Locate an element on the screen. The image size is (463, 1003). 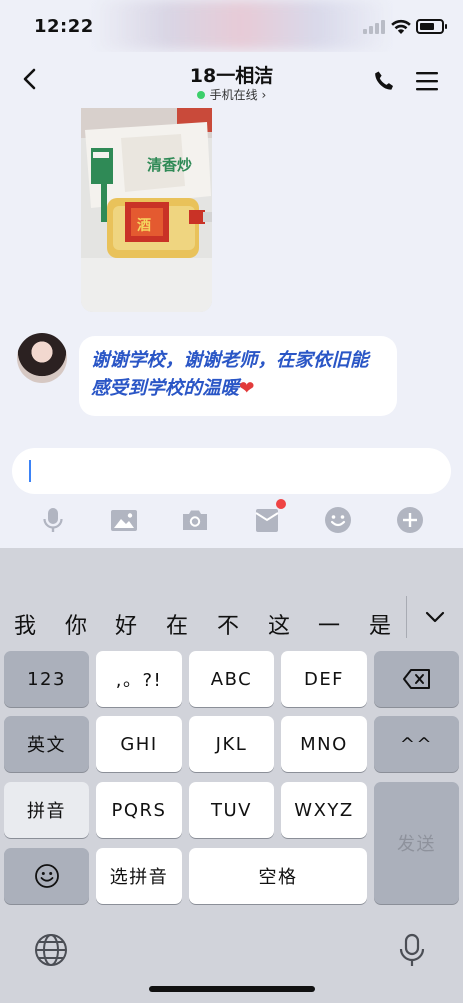
photo-bottle-text: 酒 is located at coordinates (144, 226).